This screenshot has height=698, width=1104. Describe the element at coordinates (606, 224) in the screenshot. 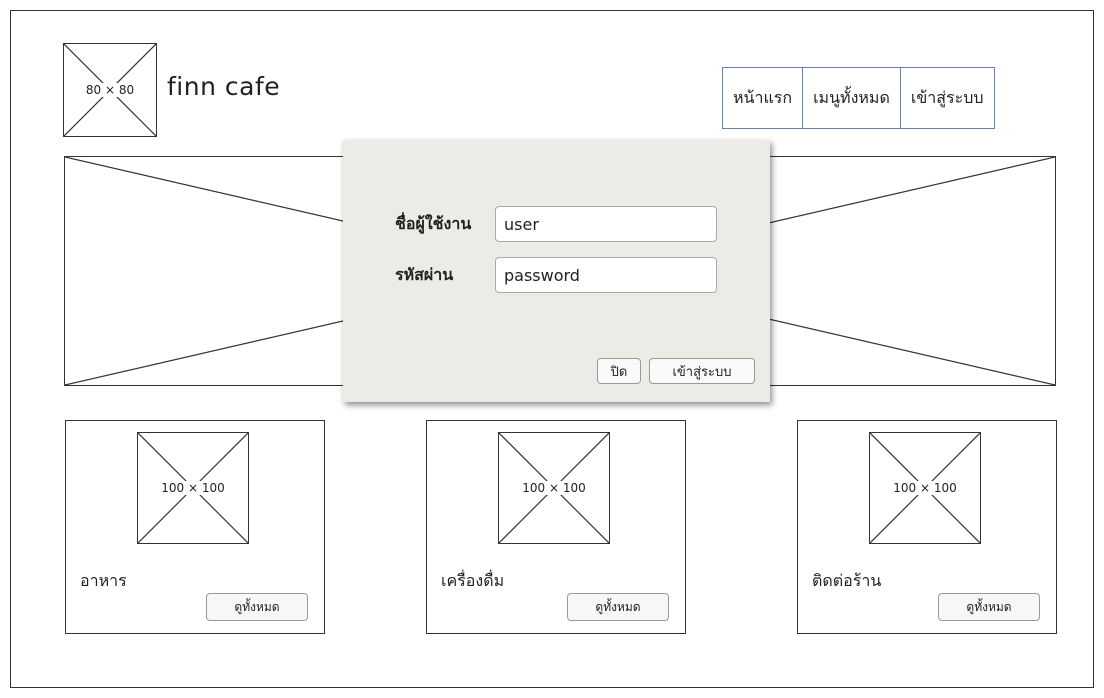

I see `username-input` at that location.